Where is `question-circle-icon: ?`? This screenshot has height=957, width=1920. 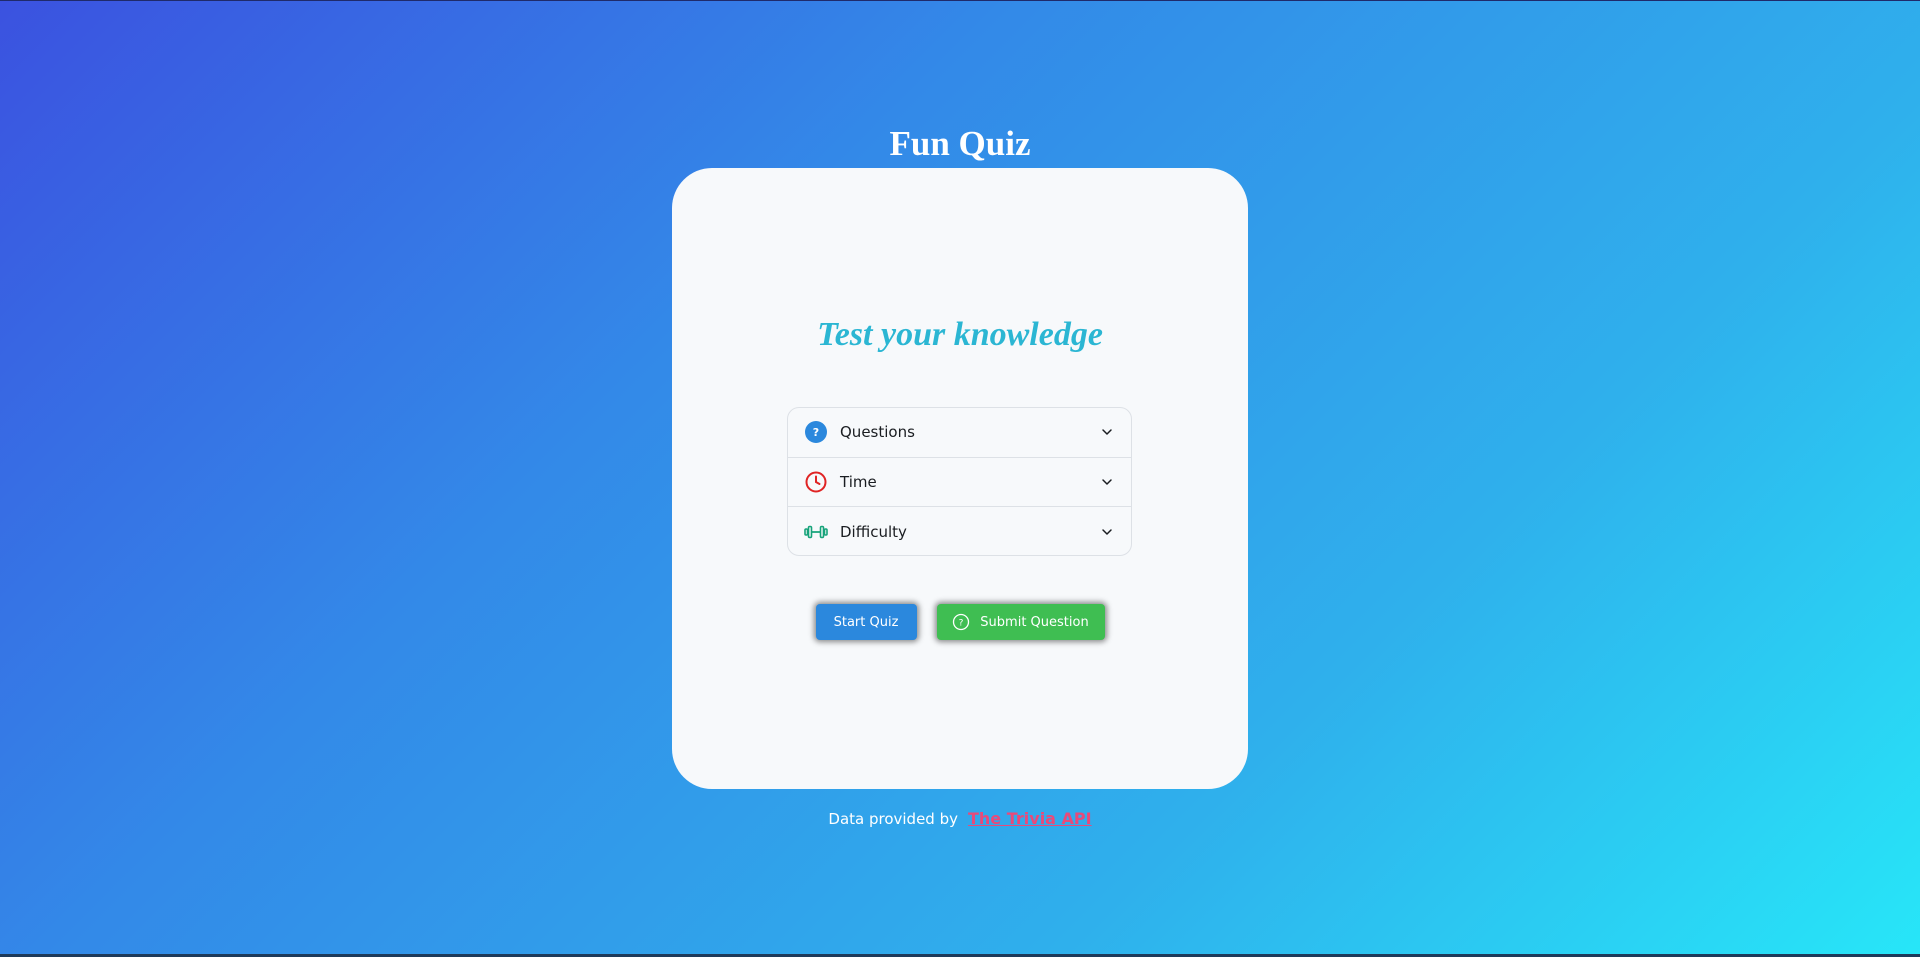 question-circle-icon: ? is located at coordinates (816, 432).